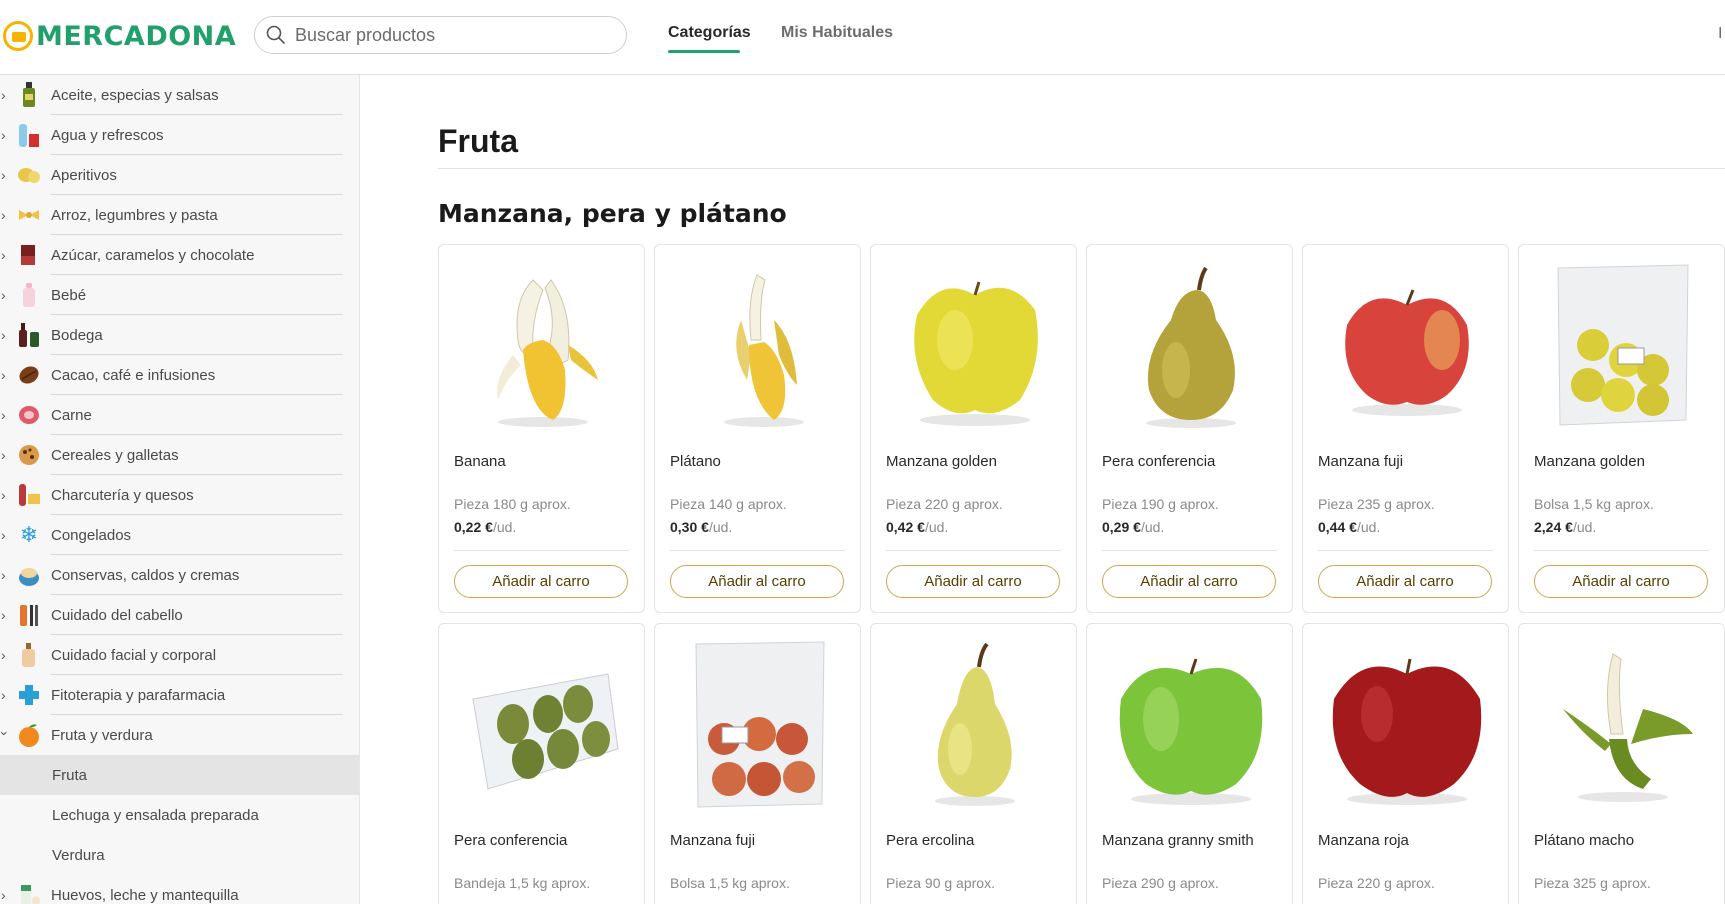 The height and width of the screenshot is (904, 1725). I want to click on golden-apple-bag-image, so click(1622, 345).